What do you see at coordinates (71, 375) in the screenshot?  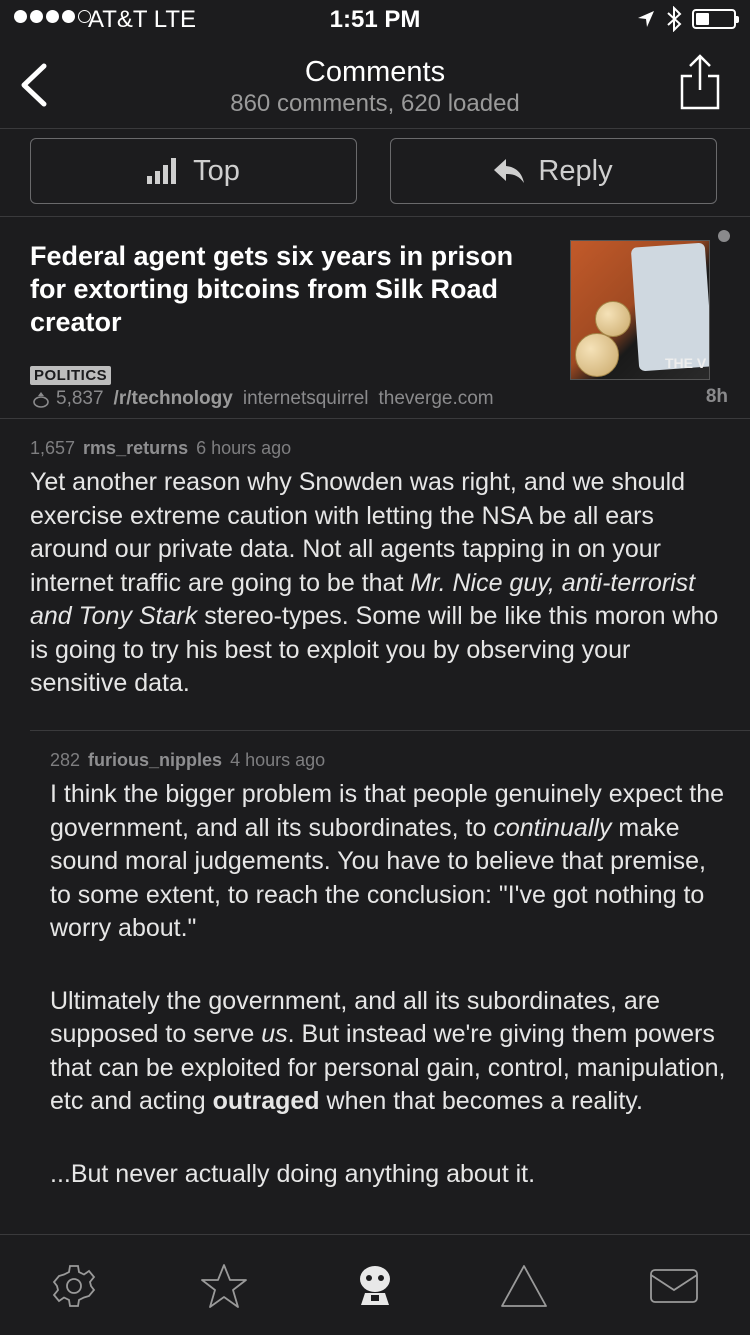 I see `post-flair: POLITICS` at bounding box center [71, 375].